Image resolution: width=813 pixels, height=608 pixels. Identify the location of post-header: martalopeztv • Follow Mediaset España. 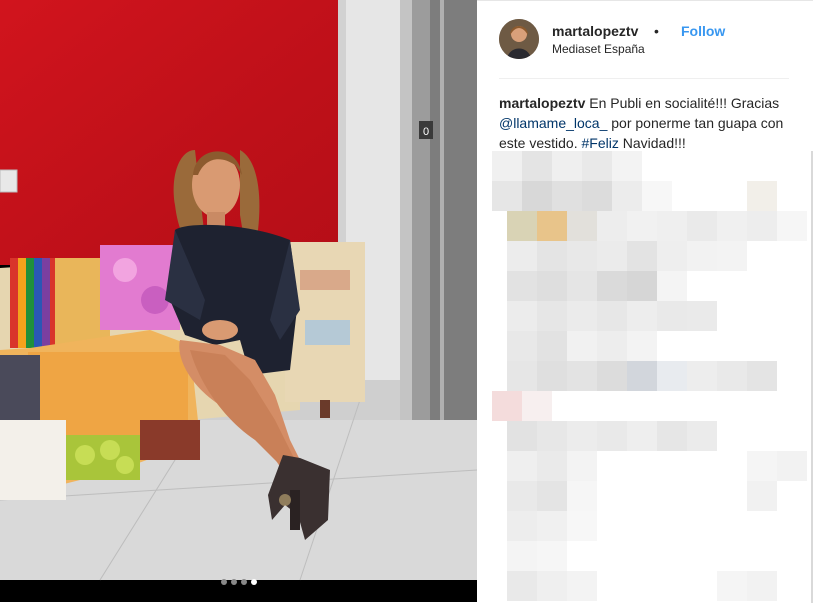
(644, 42).